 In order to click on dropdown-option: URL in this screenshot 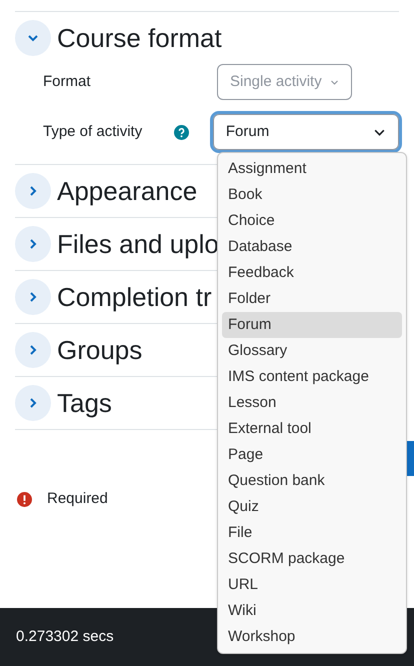, I will do `click(312, 585)`.